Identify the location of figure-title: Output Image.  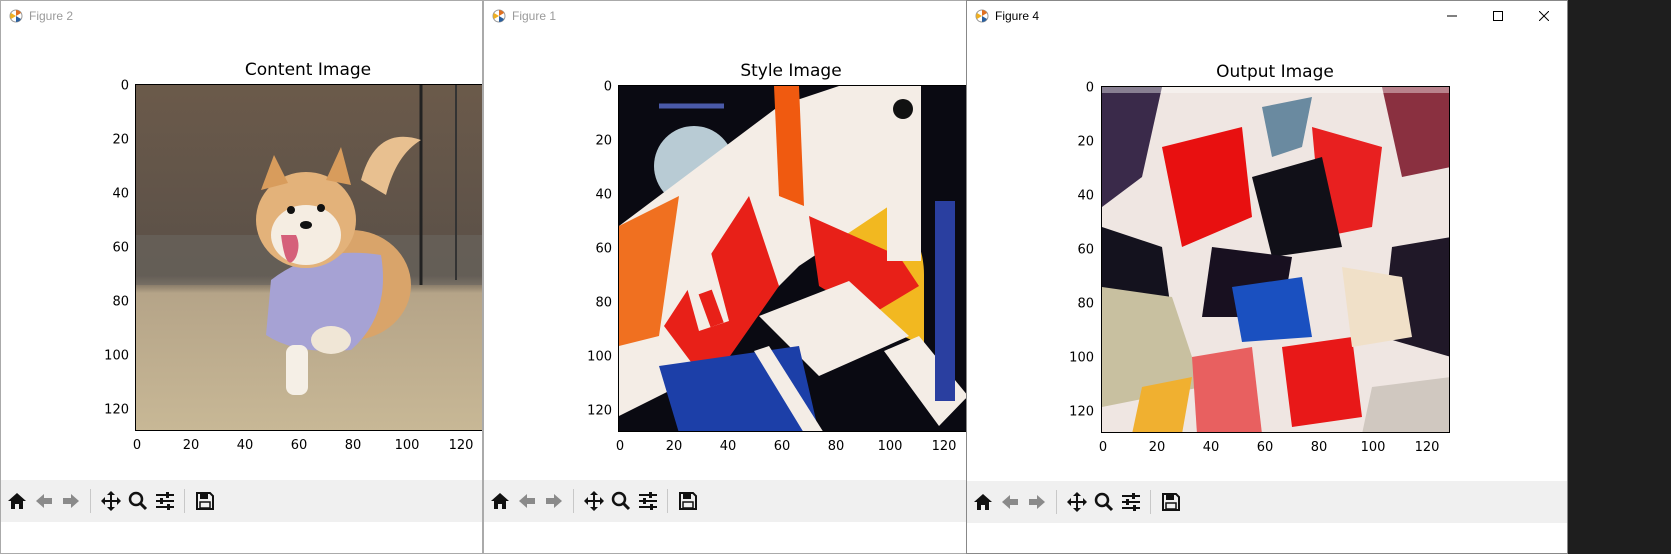
(1275, 72).